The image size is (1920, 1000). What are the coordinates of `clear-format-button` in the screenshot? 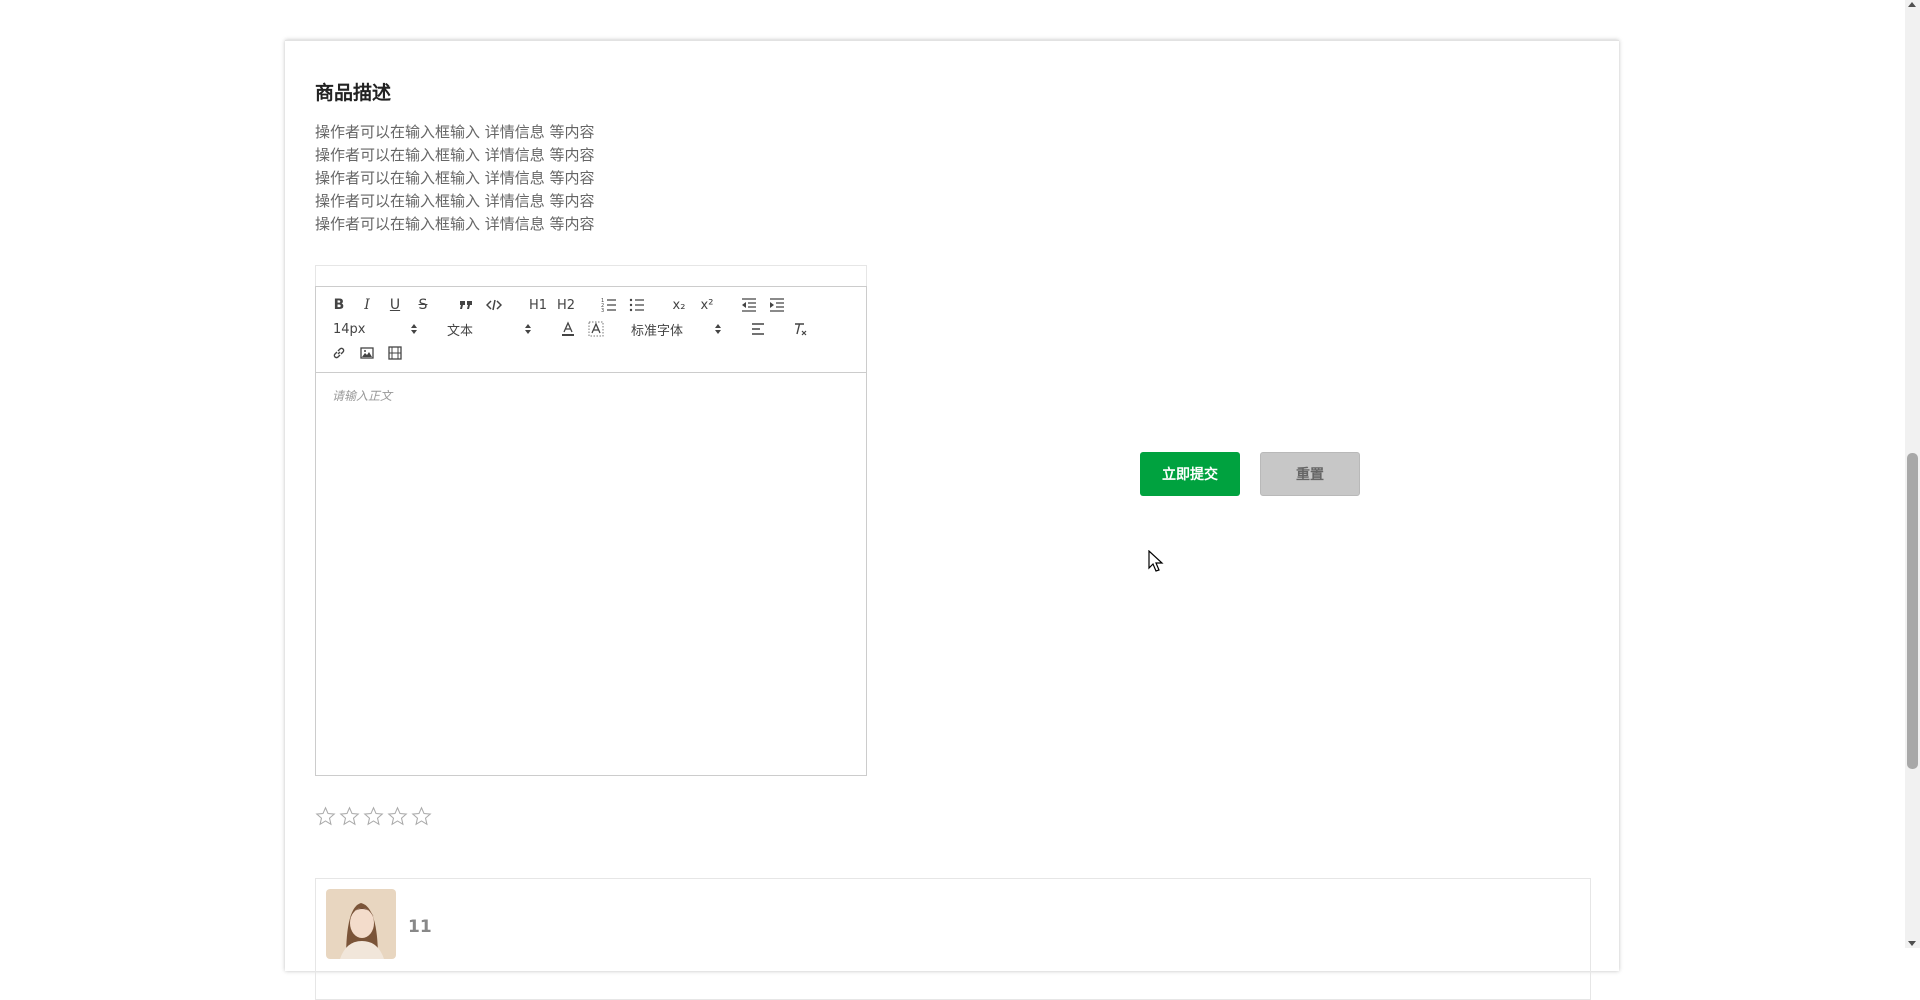 It's located at (800, 329).